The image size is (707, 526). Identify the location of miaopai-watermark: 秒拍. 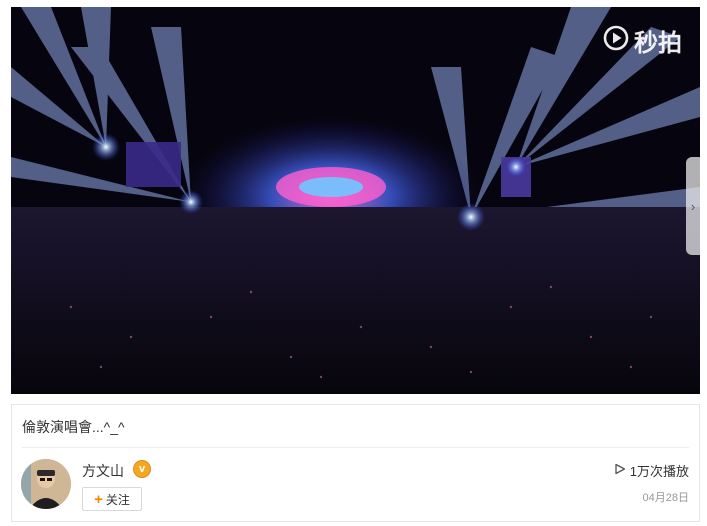
(642, 40).